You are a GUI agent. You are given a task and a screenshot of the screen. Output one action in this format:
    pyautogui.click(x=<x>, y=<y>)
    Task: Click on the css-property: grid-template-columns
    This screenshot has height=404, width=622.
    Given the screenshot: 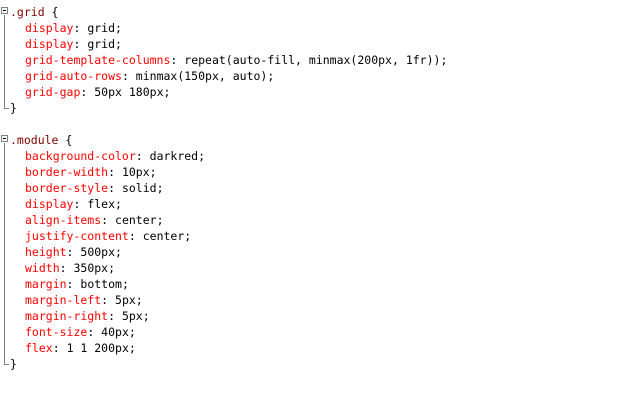 What is the action you would take?
    pyautogui.click(x=98, y=60)
    